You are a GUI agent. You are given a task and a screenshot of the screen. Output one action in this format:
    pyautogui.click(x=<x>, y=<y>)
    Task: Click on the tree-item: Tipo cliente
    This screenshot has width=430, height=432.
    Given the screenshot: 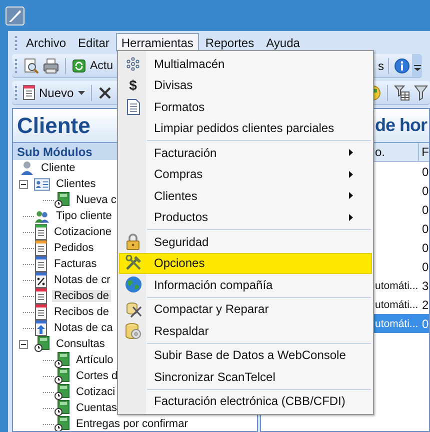 What is the action you would take?
    pyautogui.click(x=84, y=216)
    